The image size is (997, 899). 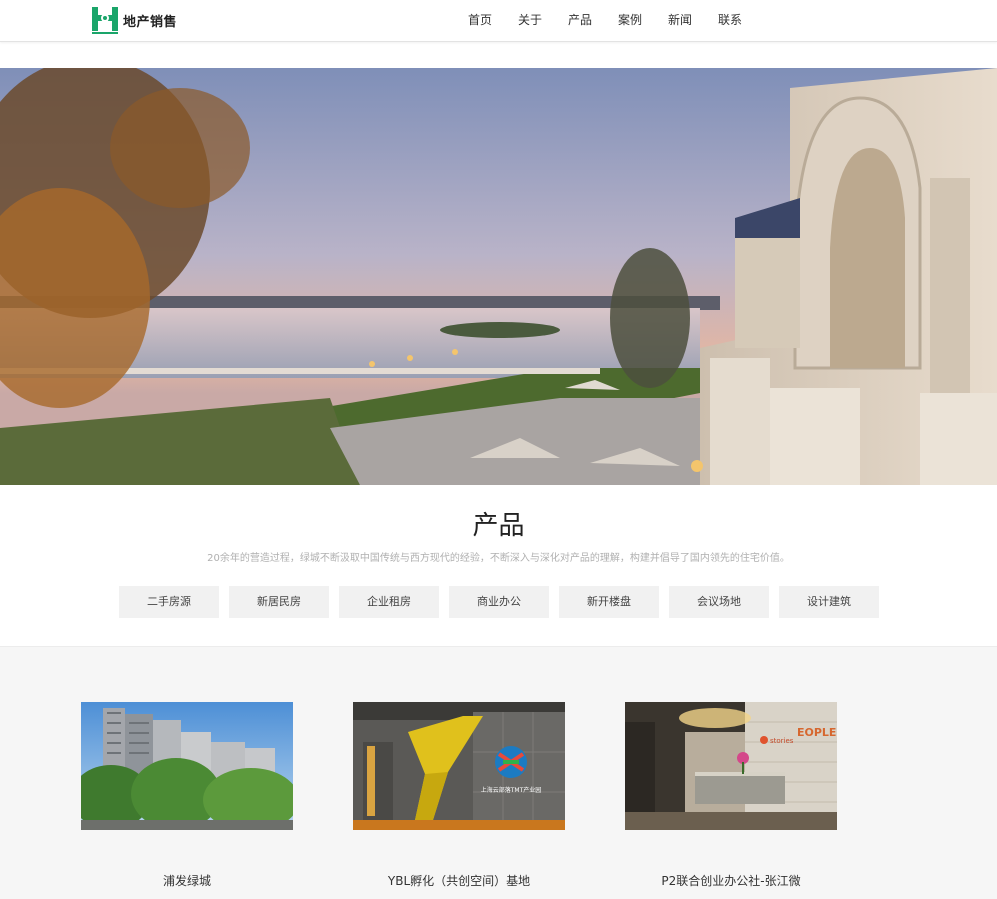 I want to click on product-caption: P2联合创业办公社-张江微, so click(x=731, y=880).